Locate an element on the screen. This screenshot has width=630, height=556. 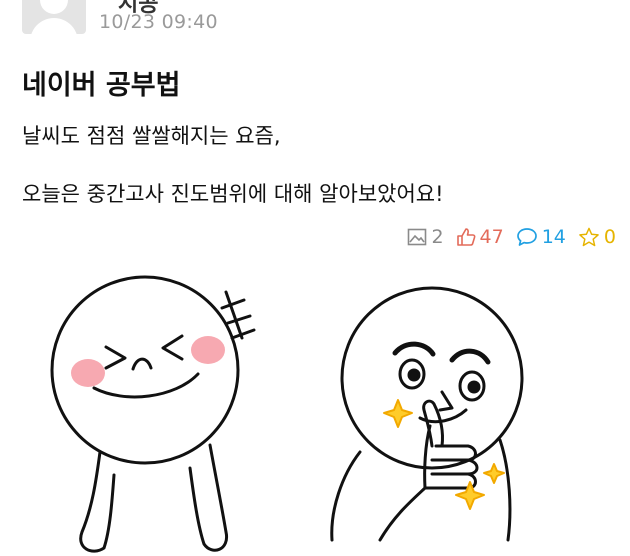
like-button: 47 is located at coordinates (480, 237).